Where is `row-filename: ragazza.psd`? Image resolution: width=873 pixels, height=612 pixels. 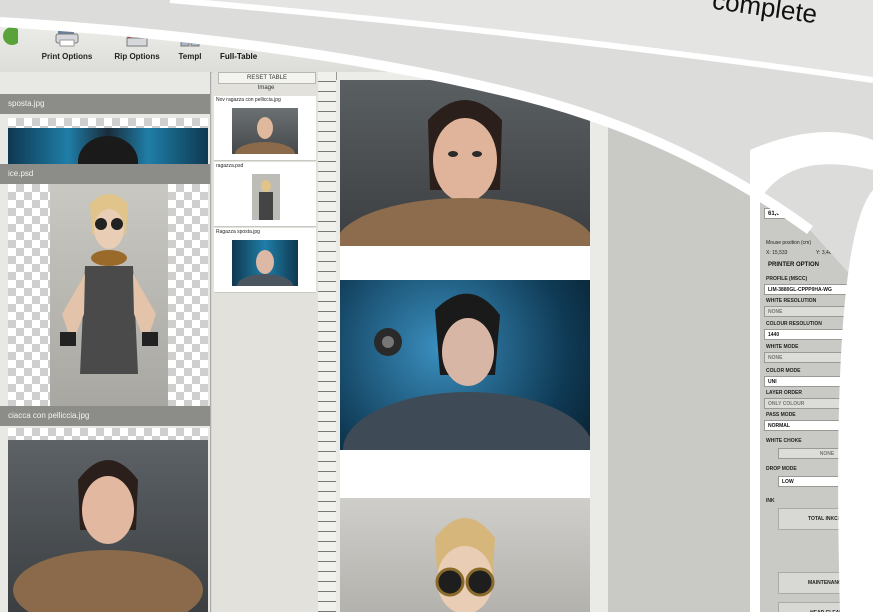 row-filename: ragazza.psd is located at coordinates (230, 166).